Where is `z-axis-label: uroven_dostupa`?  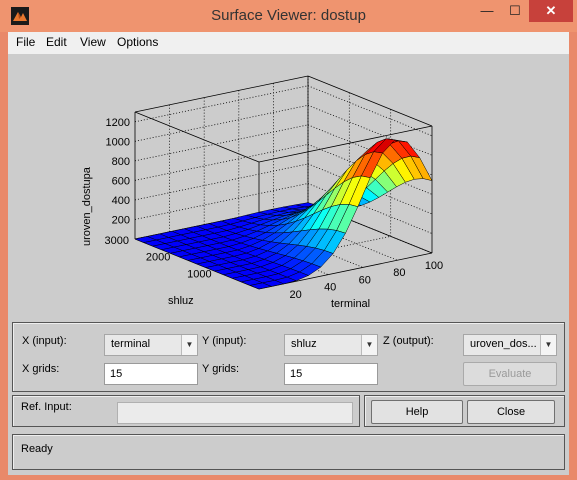
z-axis-label: uroven_dostupa is located at coordinates (87, 206).